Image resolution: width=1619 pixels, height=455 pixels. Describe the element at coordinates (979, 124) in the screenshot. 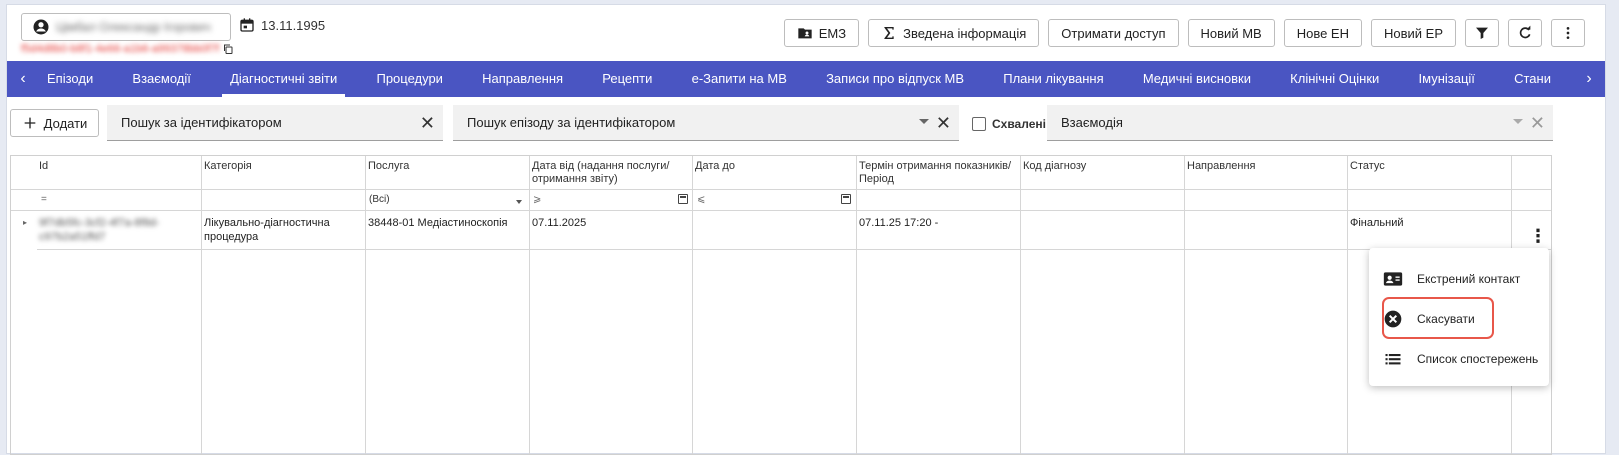

I see `checkbox-box` at that location.